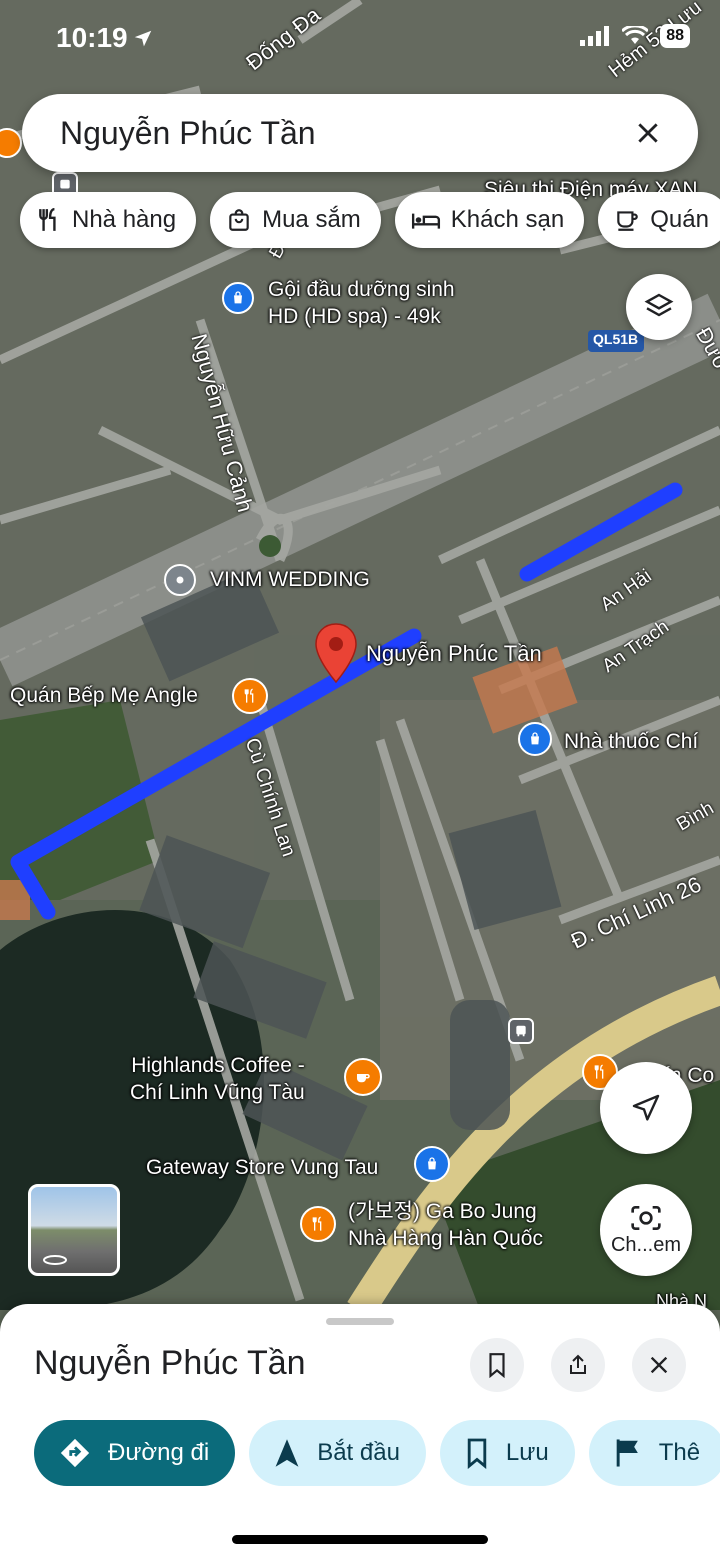 Image resolution: width=720 pixels, height=1557 pixels. What do you see at coordinates (535, 739) in the screenshot?
I see `pharmacy-pin-icon` at bounding box center [535, 739].